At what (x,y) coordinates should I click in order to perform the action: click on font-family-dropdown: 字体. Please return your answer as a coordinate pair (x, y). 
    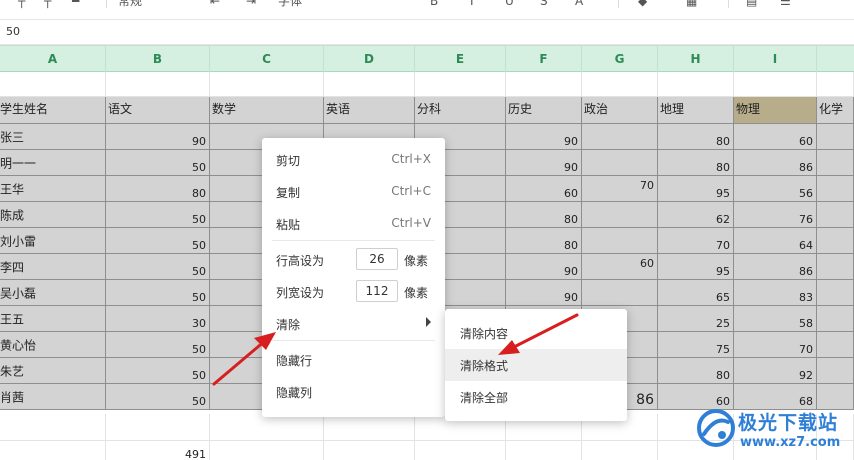
    Looking at the image, I should click on (290, 4).